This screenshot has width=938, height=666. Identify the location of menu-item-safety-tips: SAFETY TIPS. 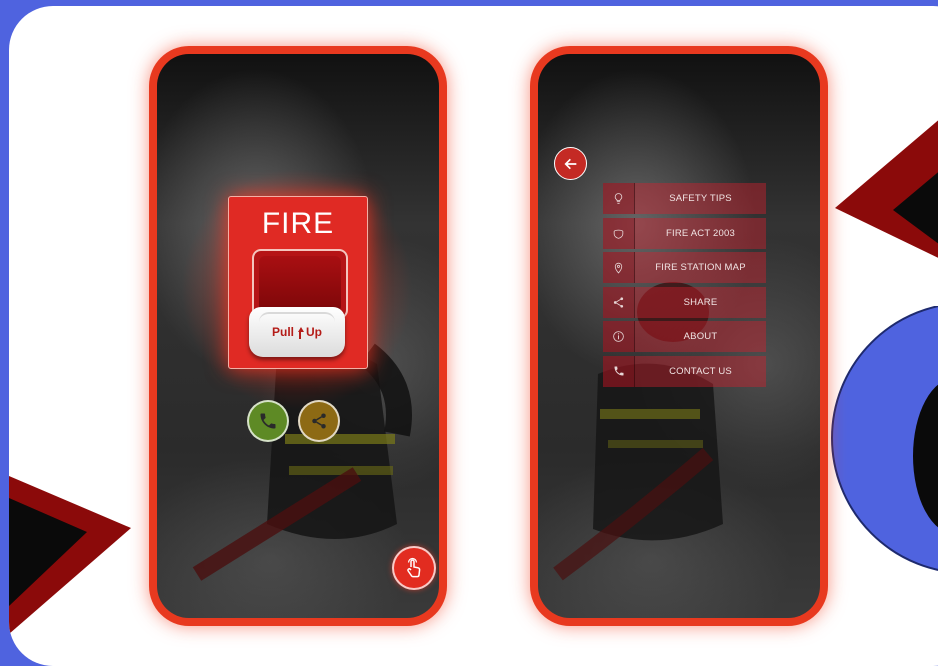
(684, 198).